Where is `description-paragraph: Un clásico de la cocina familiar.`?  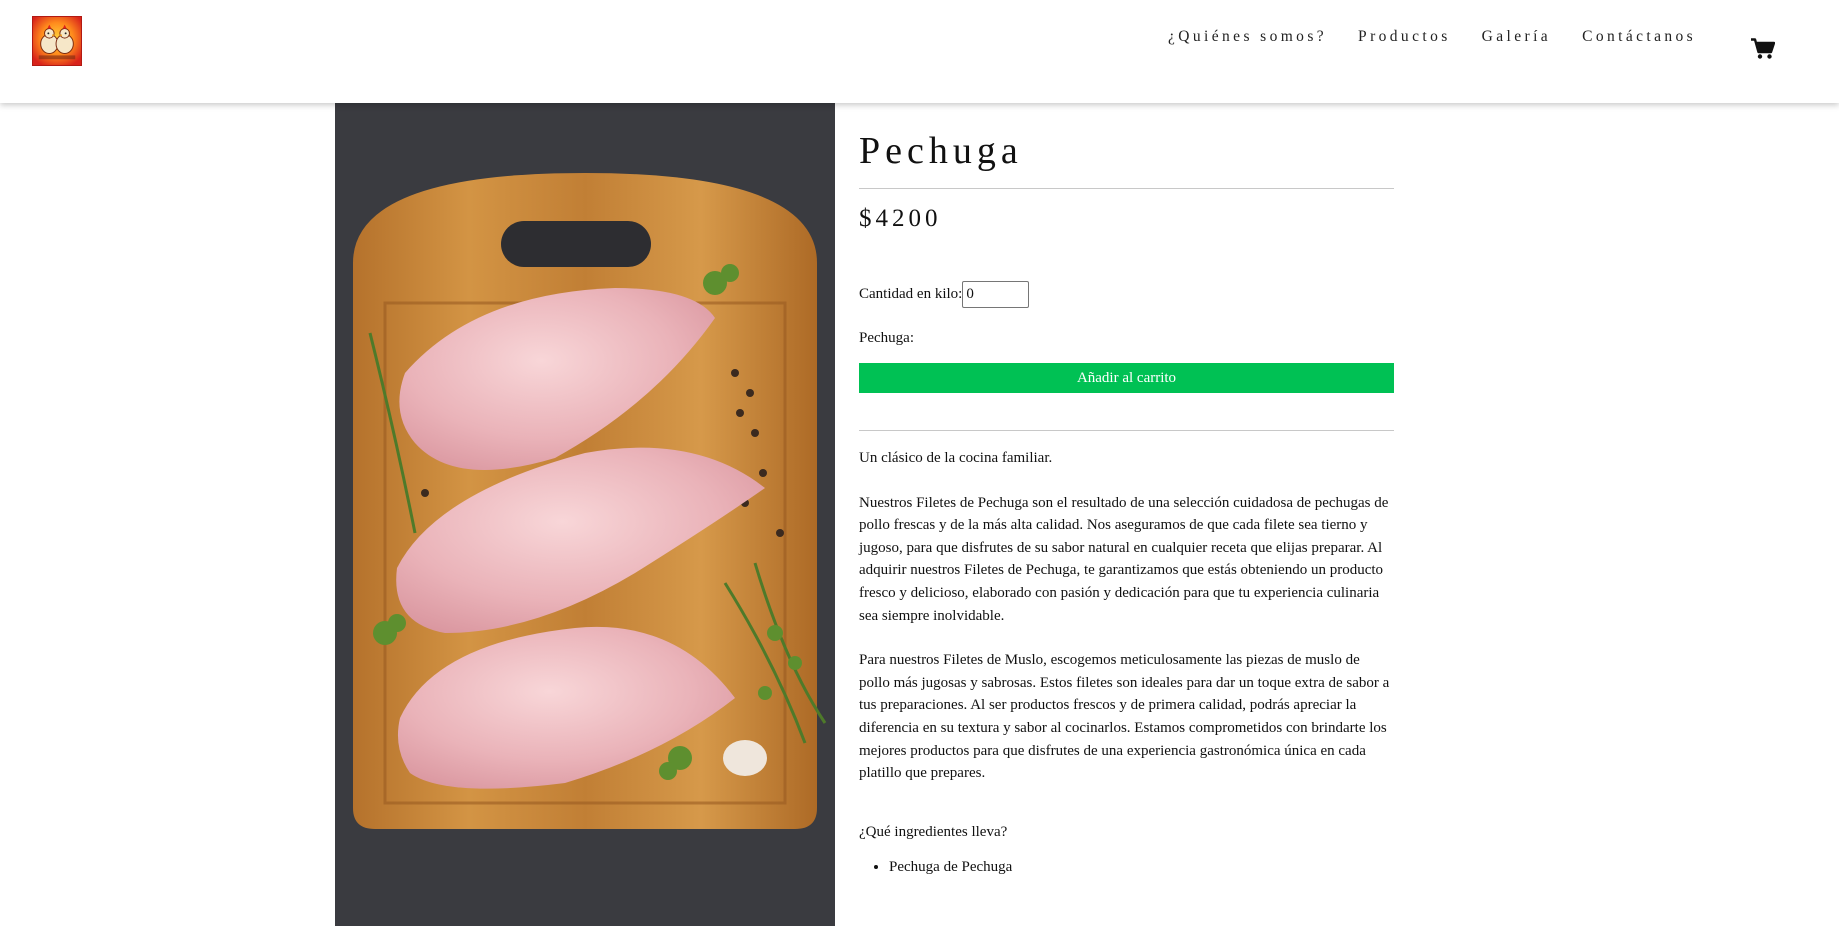
description-paragraph: Un clásico de la cocina familiar. is located at coordinates (956, 458).